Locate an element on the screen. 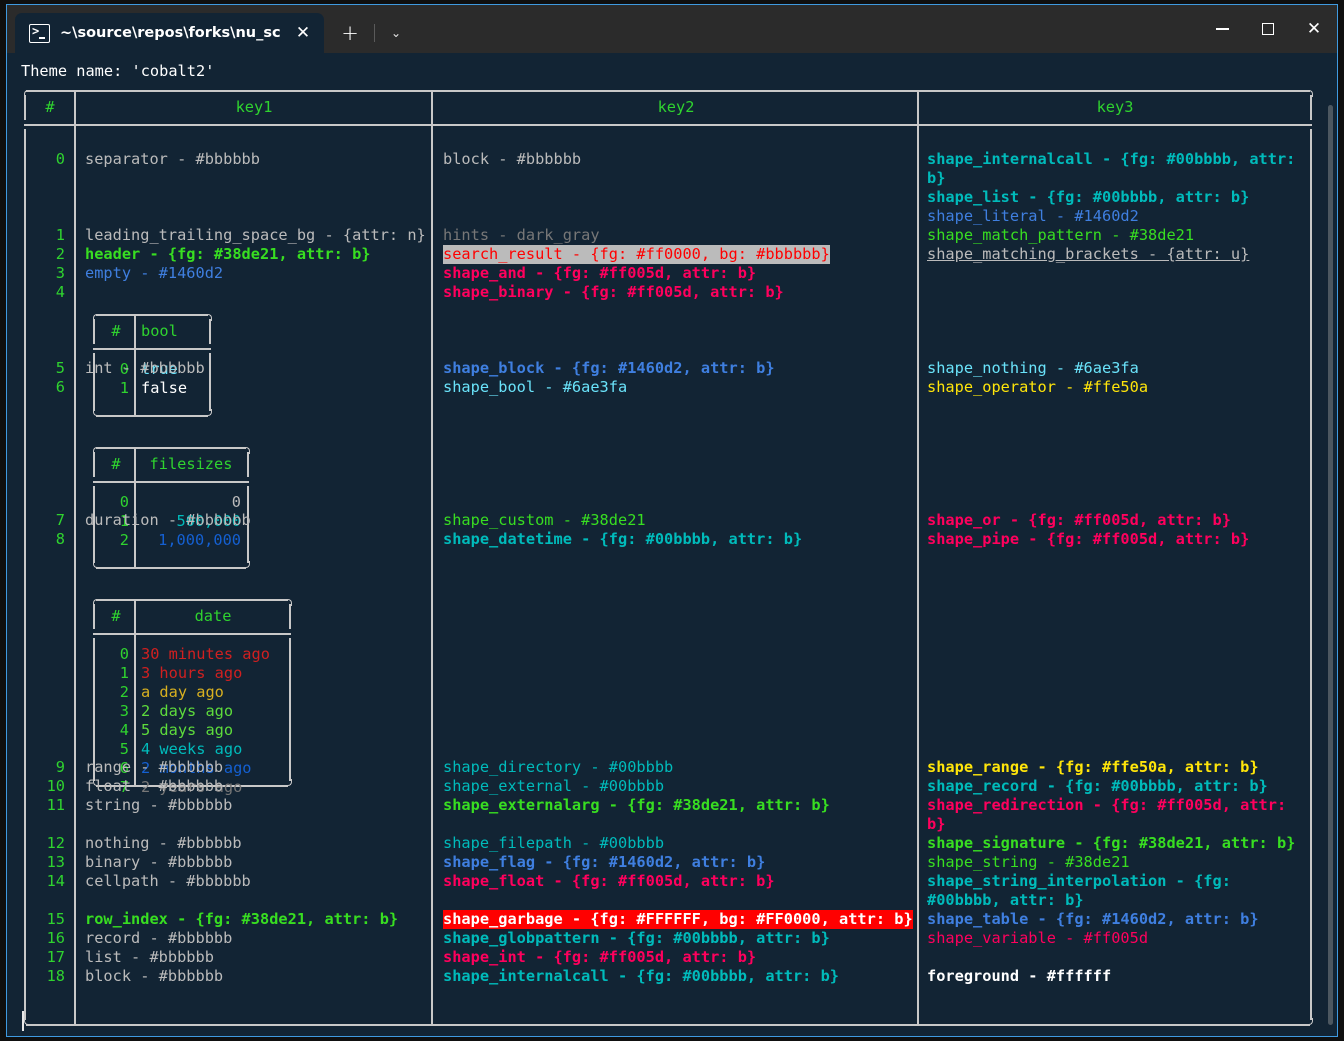 Image resolution: width=1344 pixels, height=1041 pixels. divider is located at coordinates (374, 33).